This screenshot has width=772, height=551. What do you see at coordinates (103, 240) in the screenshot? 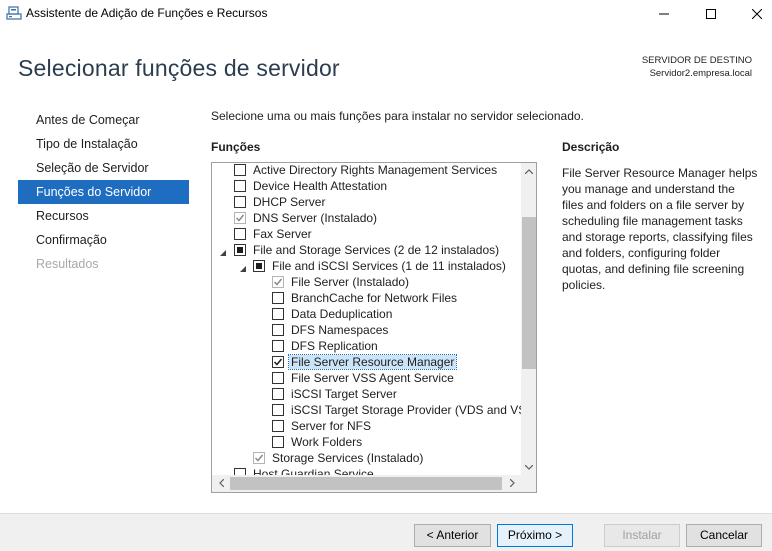
I see `nav-item-6: Confirmação` at bounding box center [103, 240].